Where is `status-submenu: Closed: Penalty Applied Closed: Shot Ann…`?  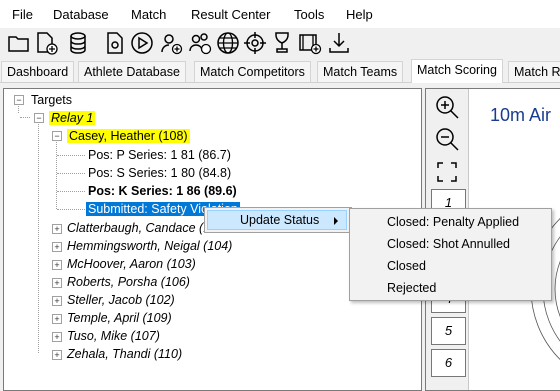 status-submenu: Closed: Penalty Applied Closed: Shot Ann… is located at coordinates (450, 254).